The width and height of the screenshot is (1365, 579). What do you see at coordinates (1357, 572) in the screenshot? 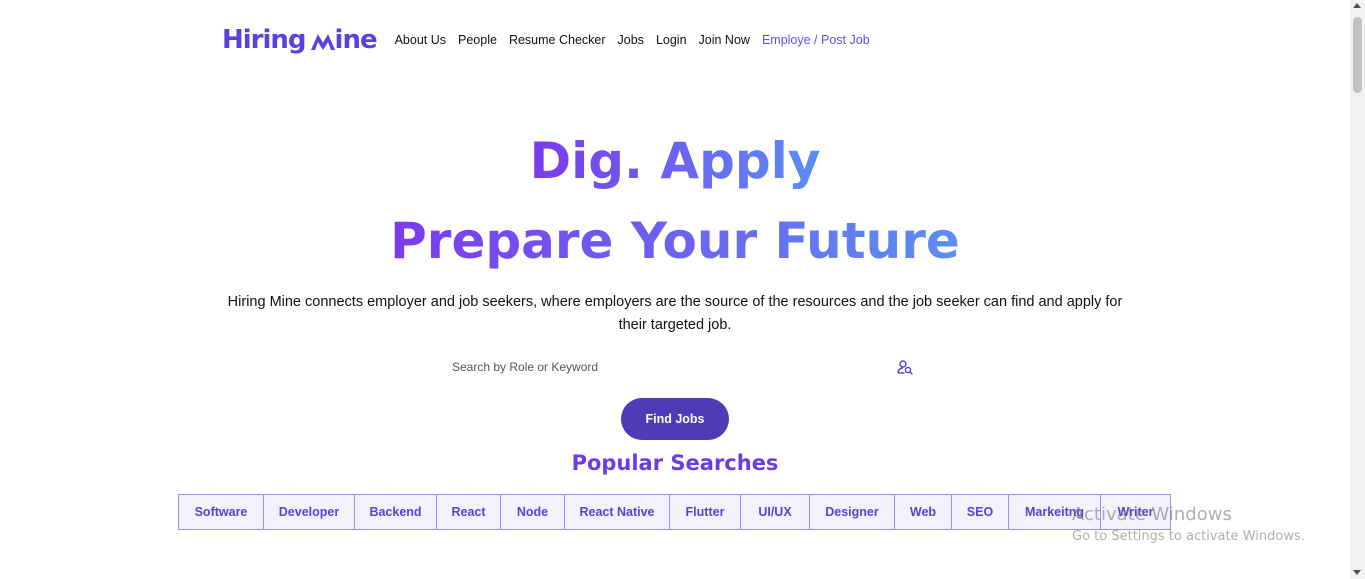
I see `scroll-down-arrow-icon` at bounding box center [1357, 572].